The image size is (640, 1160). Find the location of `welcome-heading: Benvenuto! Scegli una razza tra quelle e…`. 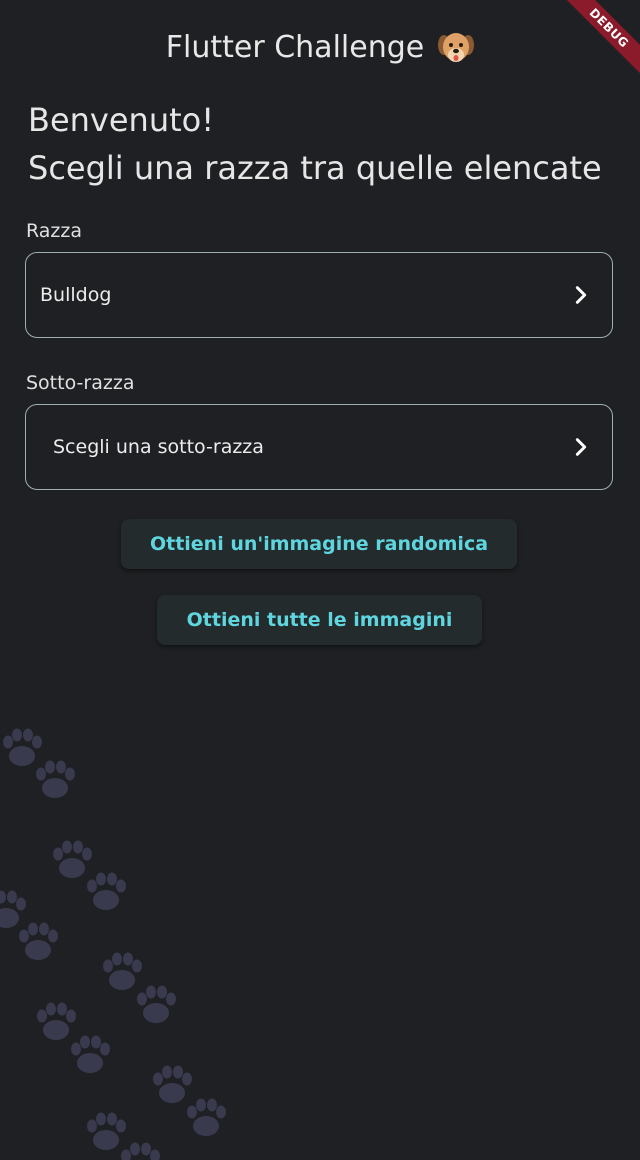

welcome-heading: Benvenuto! Scegli una razza tra quelle e… is located at coordinates (328, 144).